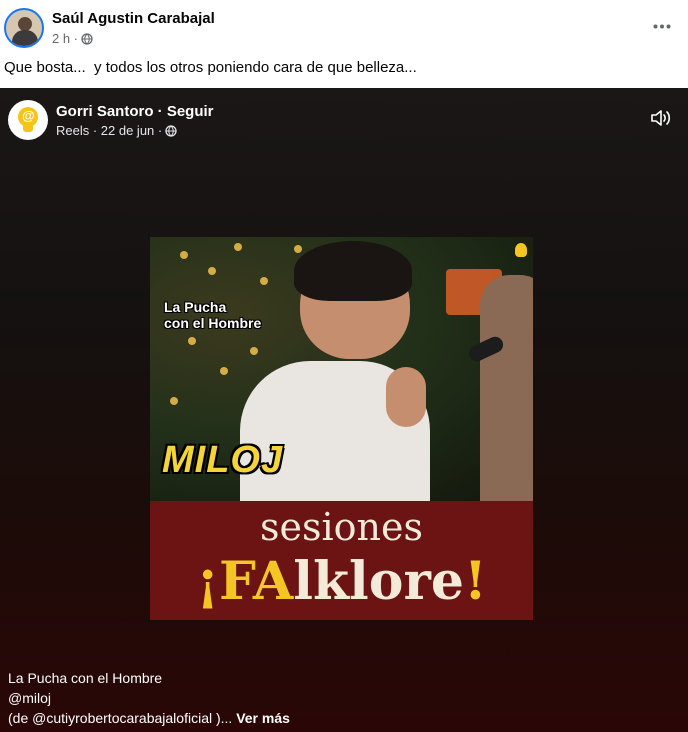 The width and height of the screenshot is (688, 732). Describe the element at coordinates (213, 315) in the screenshot. I see `video-song-title: La Pucha con el Hombre` at that location.